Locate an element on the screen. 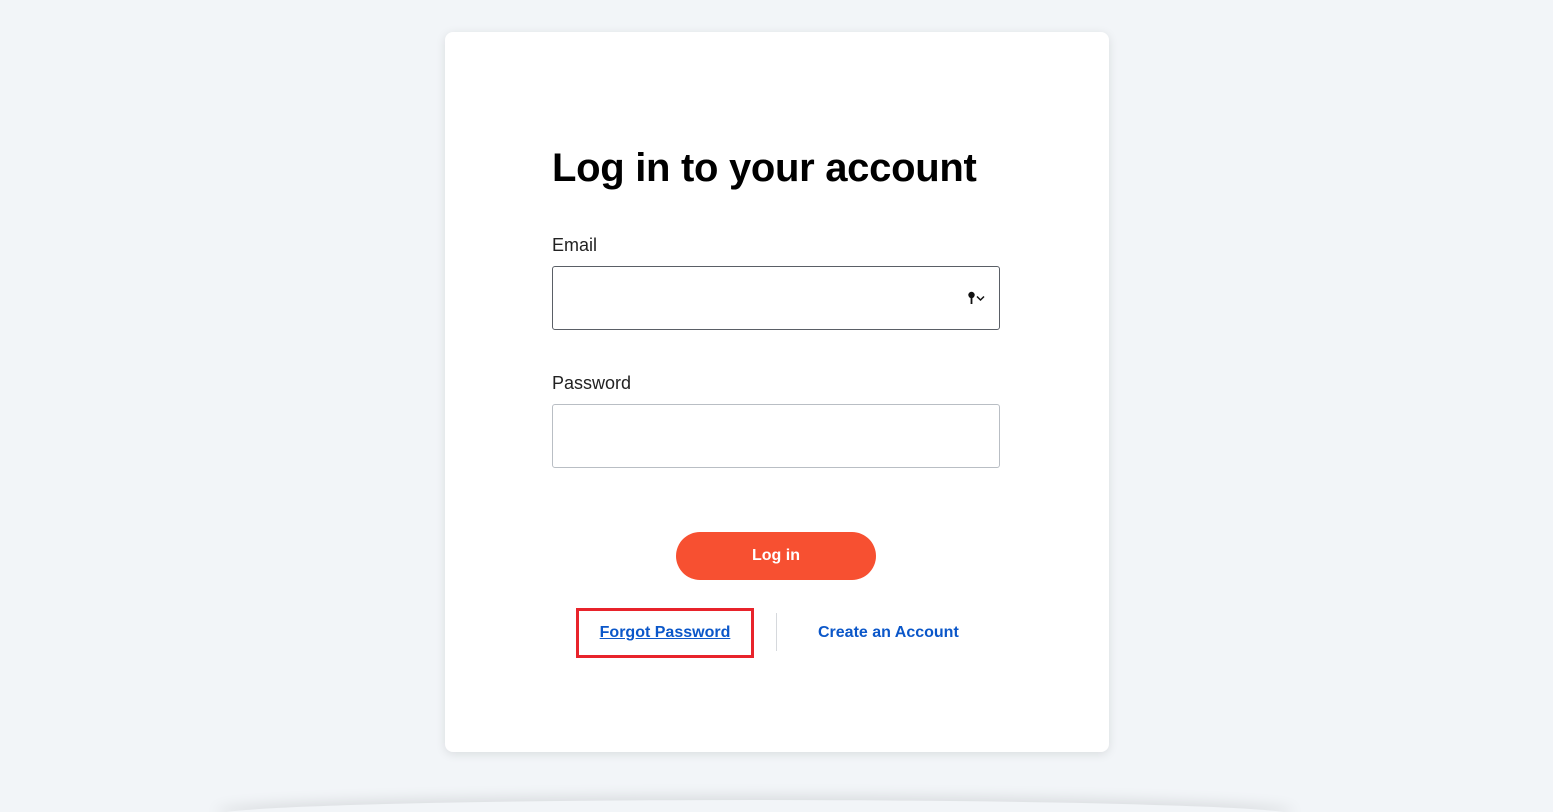 This screenshot has width=1553, height=812. email-field-wrapper is located at coordinates (776, 298).